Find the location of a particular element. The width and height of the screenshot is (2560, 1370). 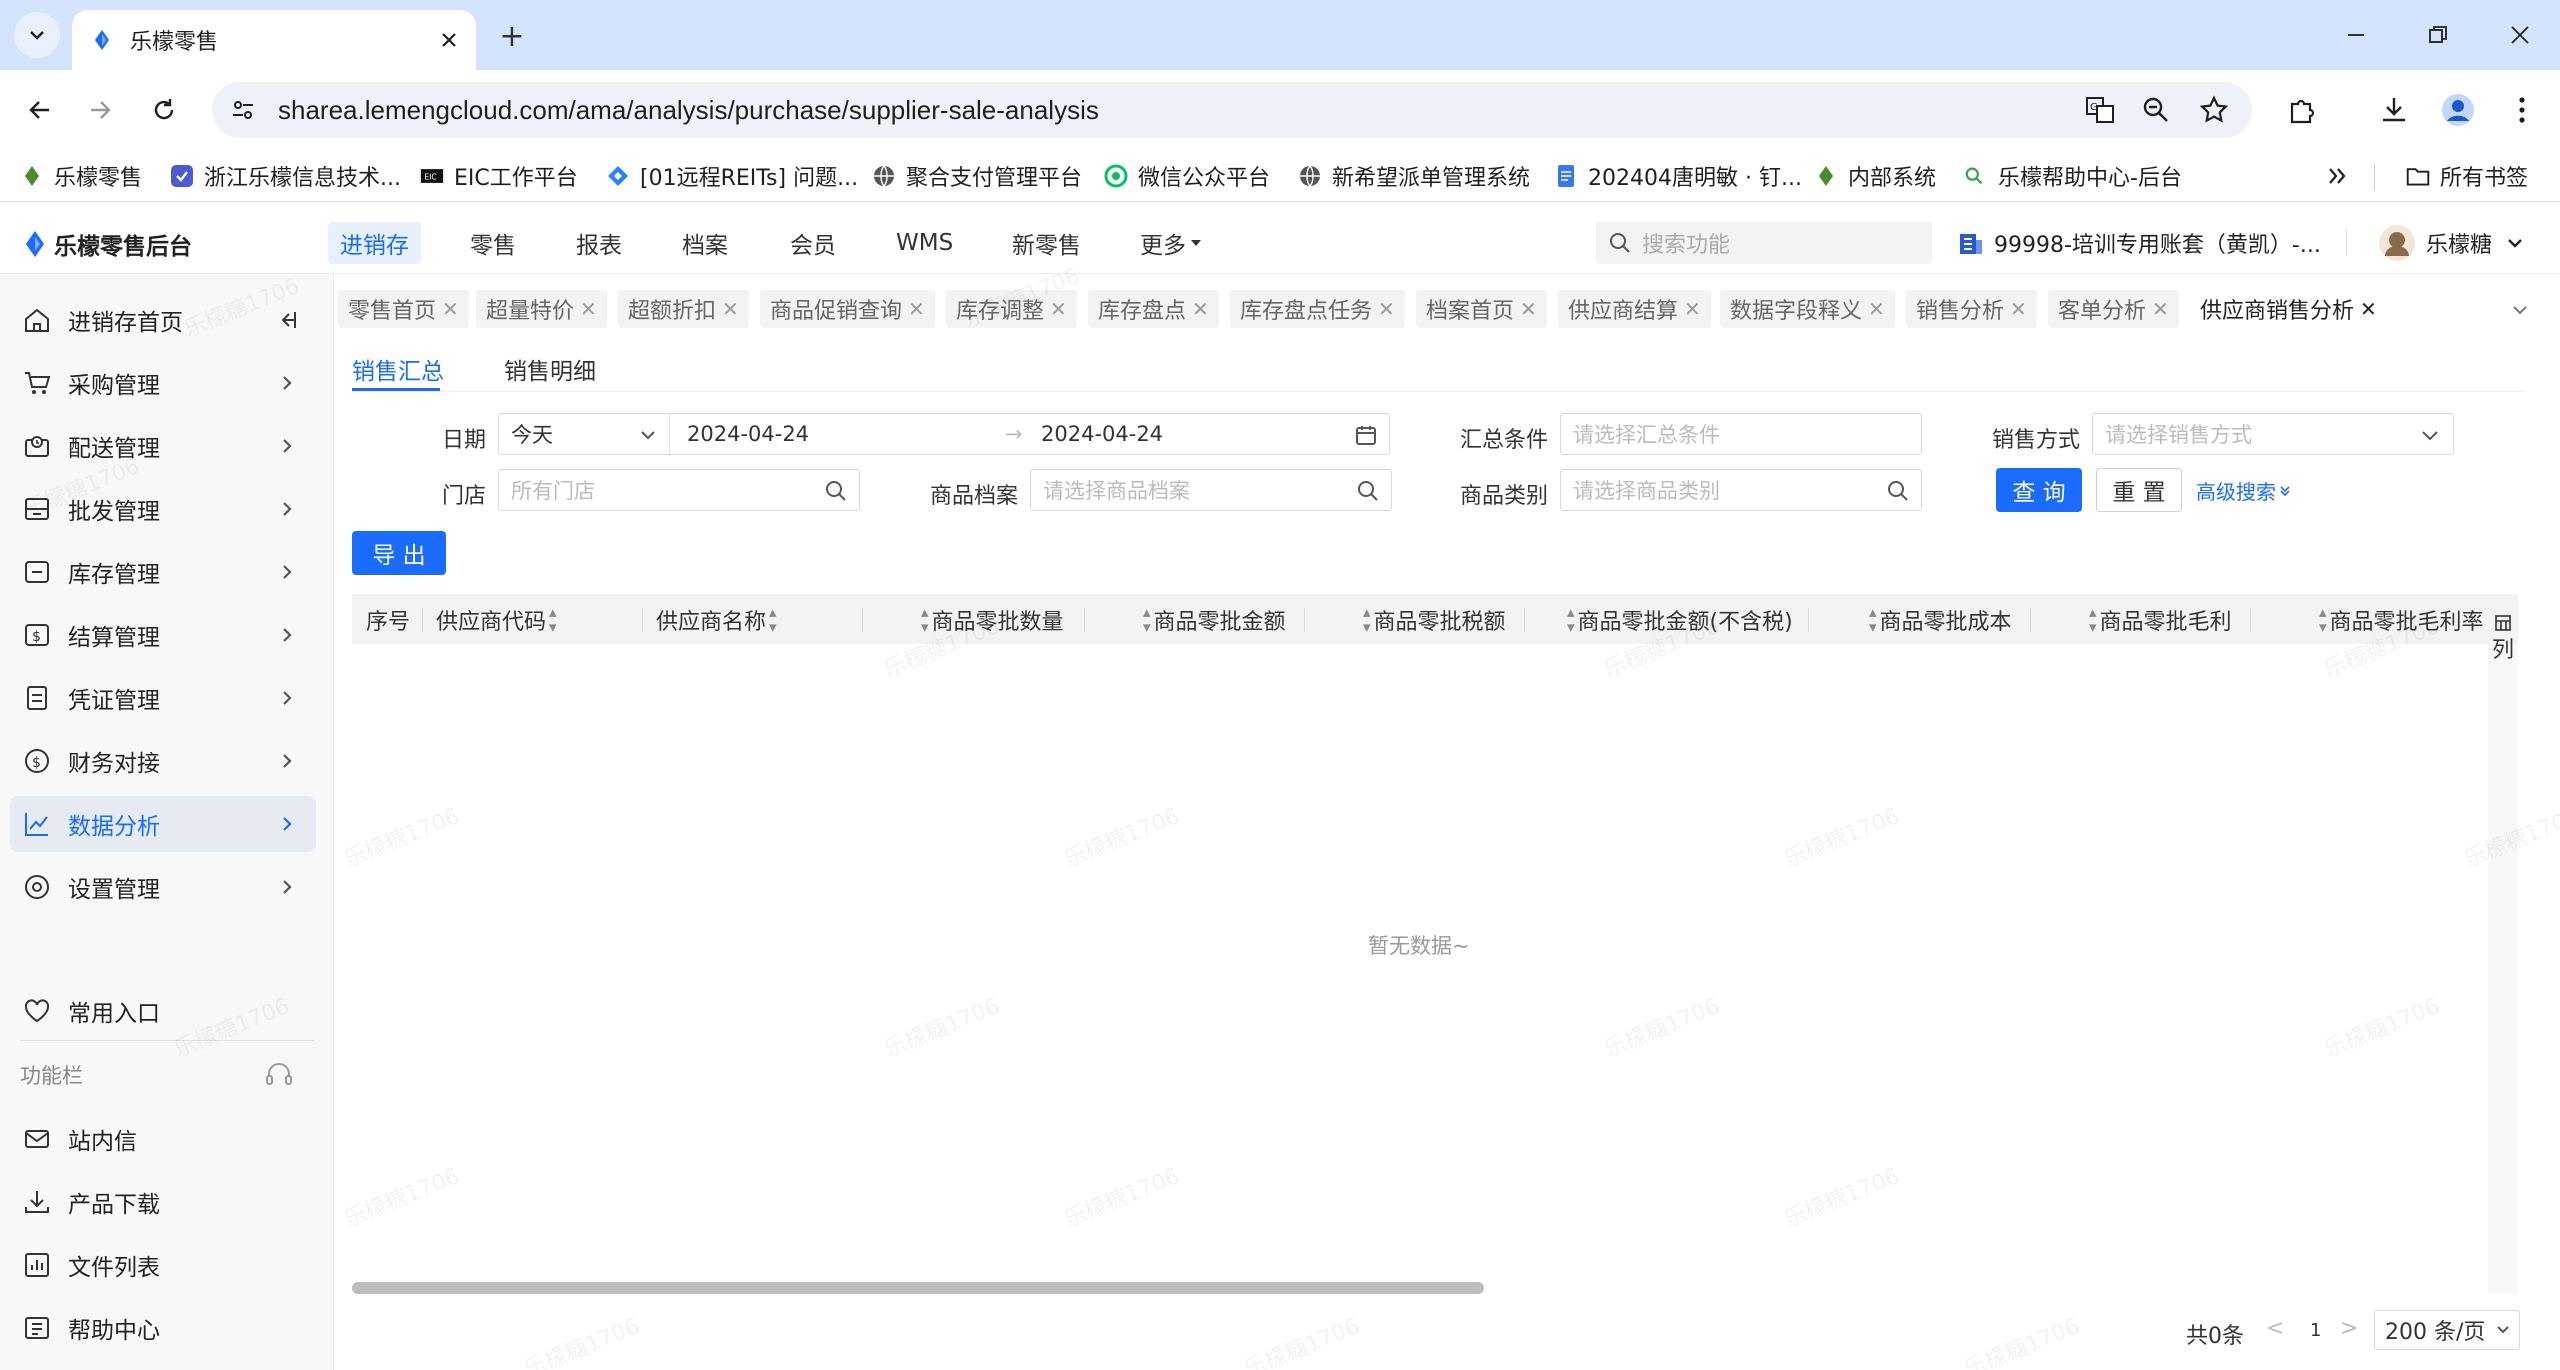

sidebar-tool-downloads: 产品下载 is located at coordinates (163, 1202).